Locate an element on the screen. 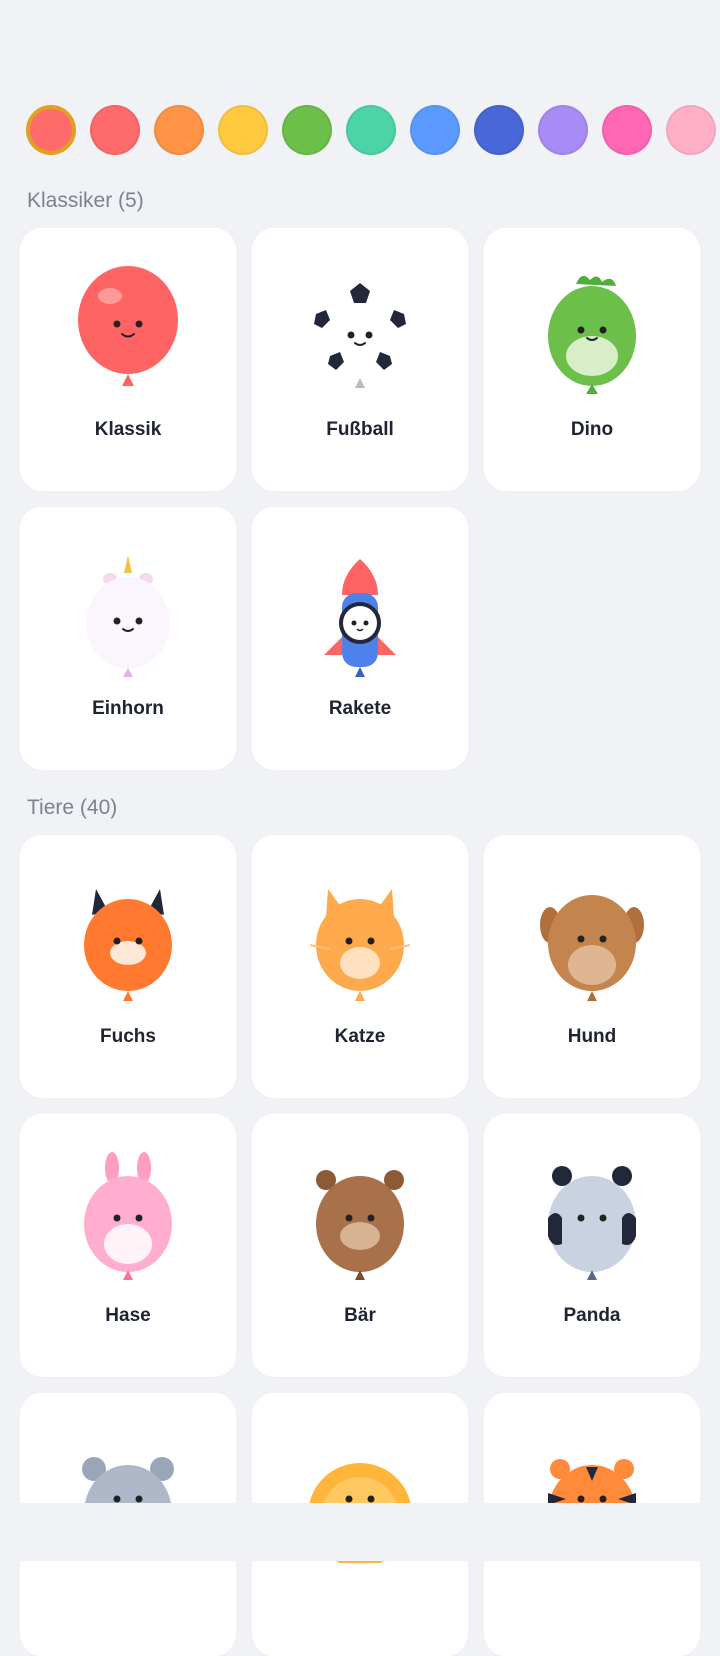  balloon-label: Bär is located at coordinates (360, 1315).